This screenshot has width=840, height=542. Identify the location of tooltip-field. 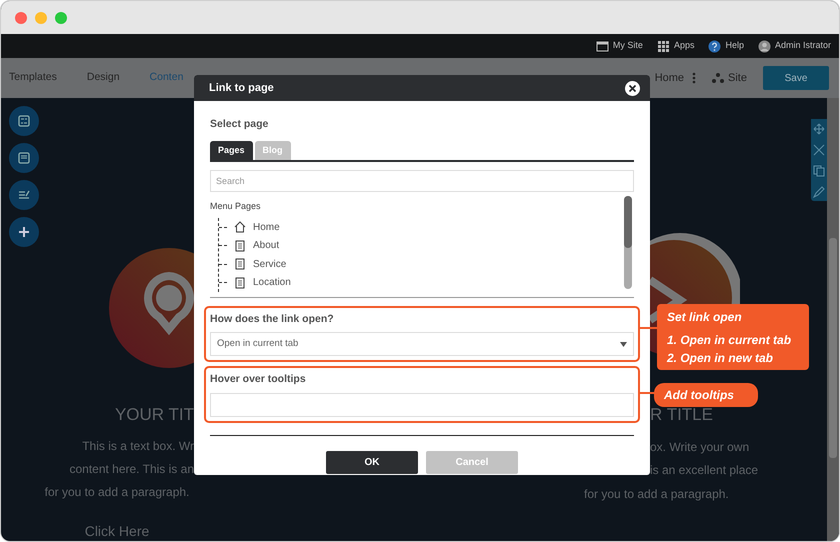
(422, 405).